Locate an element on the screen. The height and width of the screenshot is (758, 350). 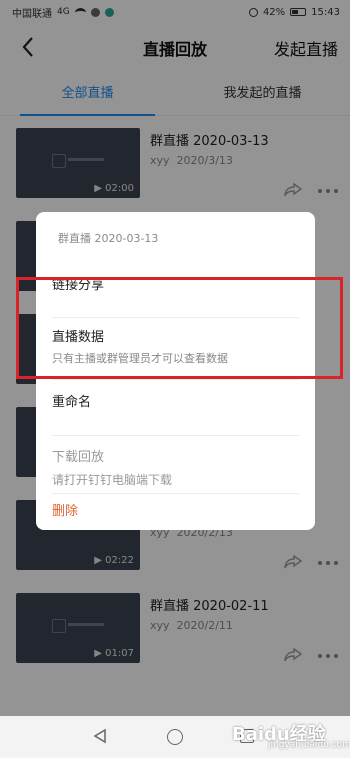
download-option: 下载回放 请打开钉钉电脑端下载 is located at coordinates (175, 465).